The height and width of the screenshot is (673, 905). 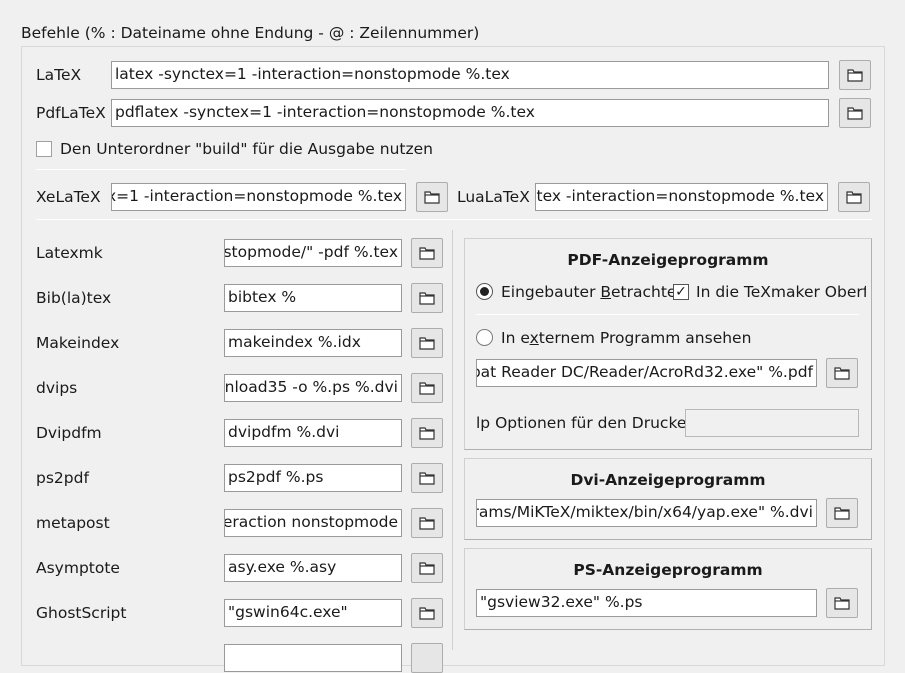 I want to click on latexmk-command-input: nstopmode/" -pdf %.tex, so click(x=313, y=253).